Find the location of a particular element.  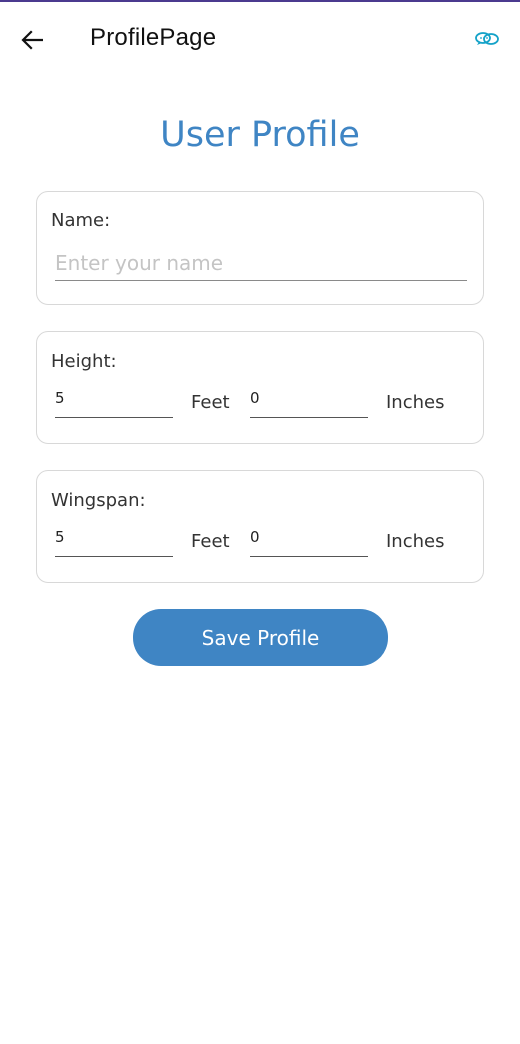

app-bar-title: ProfilePage is located at coordinates (153, 37).